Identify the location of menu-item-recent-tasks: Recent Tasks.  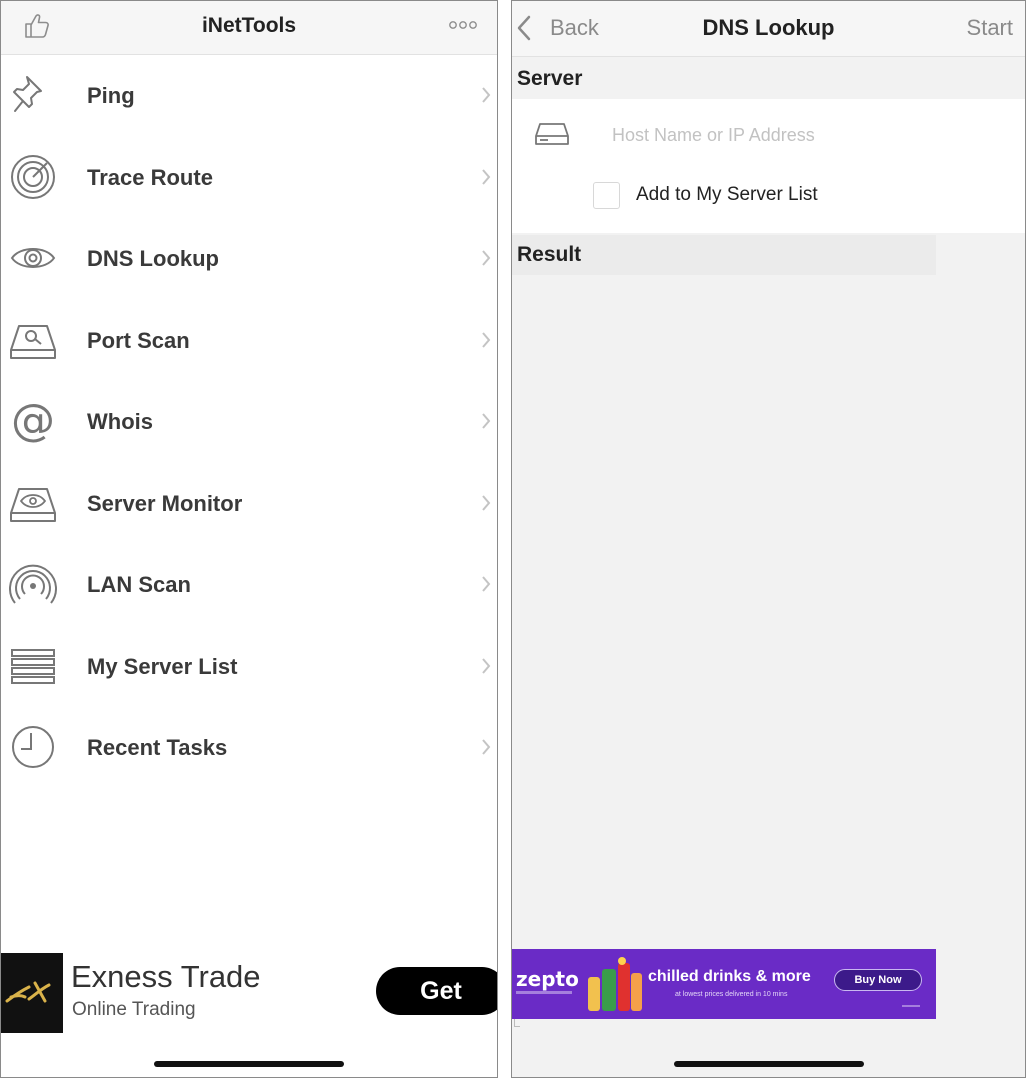
(249, 748).